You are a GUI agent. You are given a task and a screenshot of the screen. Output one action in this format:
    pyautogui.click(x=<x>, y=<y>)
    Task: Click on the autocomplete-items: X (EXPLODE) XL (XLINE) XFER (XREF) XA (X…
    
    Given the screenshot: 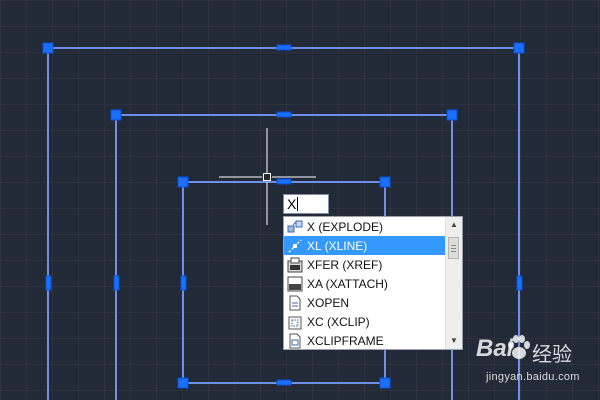 What is the action you would take?
    pyautogui.click(x=365, y=283)
    